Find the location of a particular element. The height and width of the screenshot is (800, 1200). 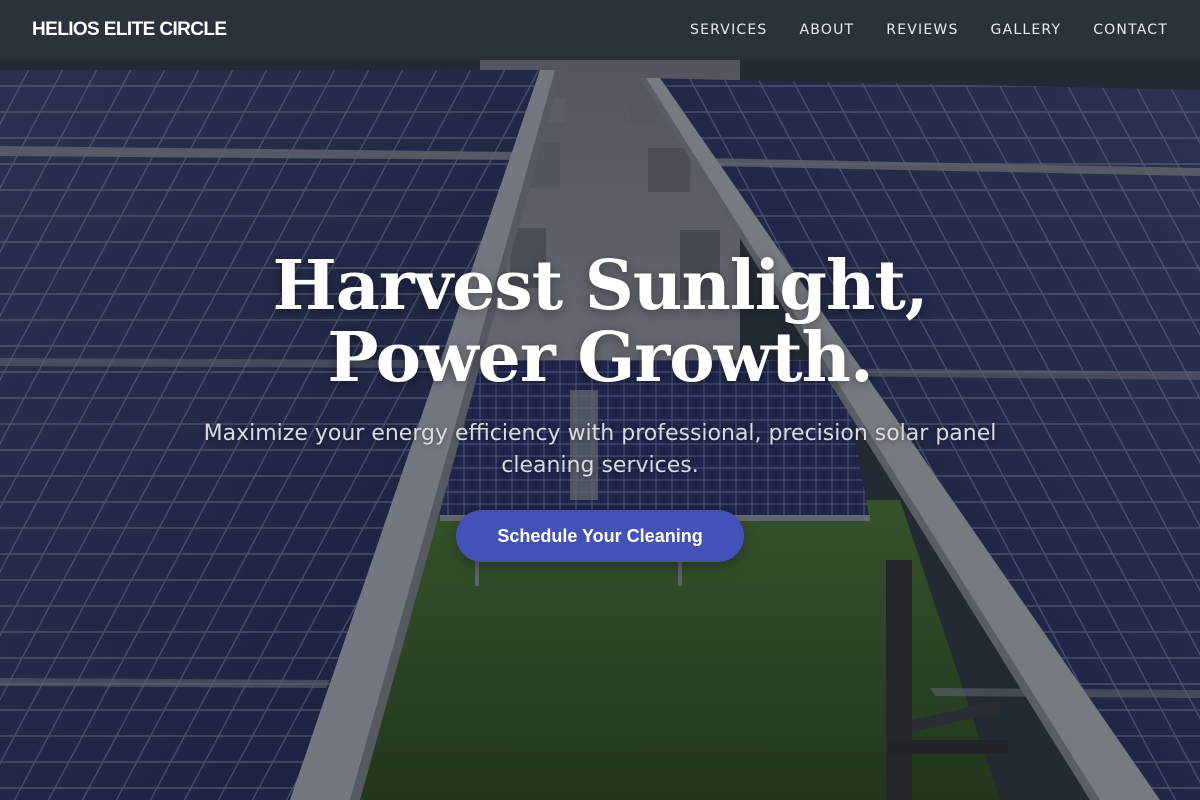

schedule-cleaning-button: Schedule Your Cleaning is located at coordinates (600, 536).